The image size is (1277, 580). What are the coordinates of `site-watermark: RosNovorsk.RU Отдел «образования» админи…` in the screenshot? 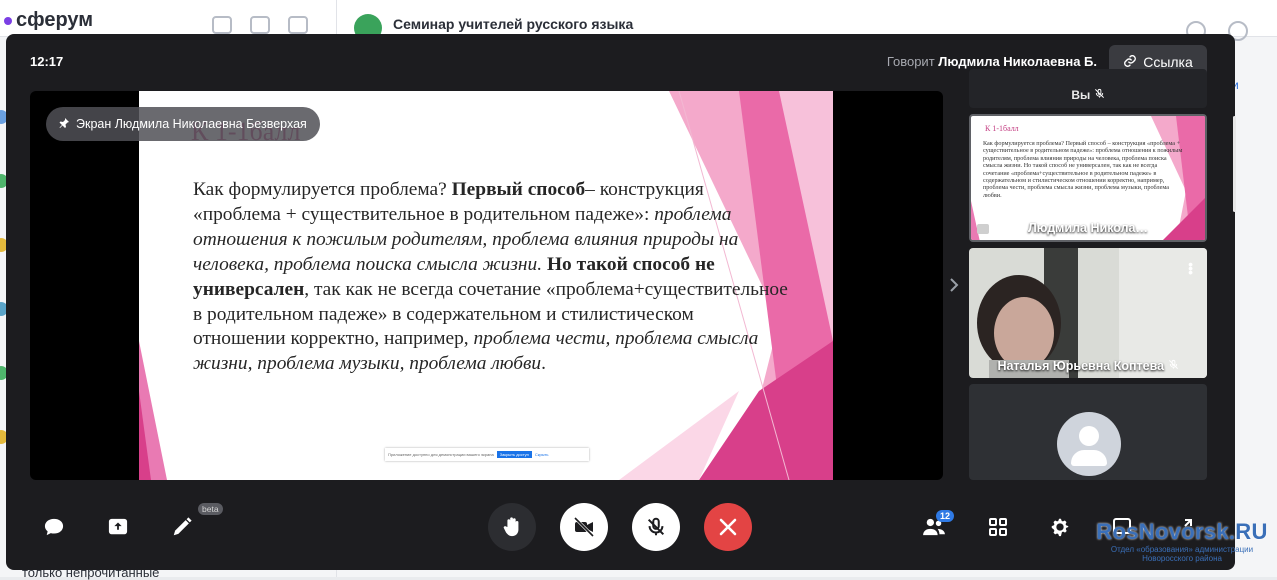 It's located at (1182, 541).